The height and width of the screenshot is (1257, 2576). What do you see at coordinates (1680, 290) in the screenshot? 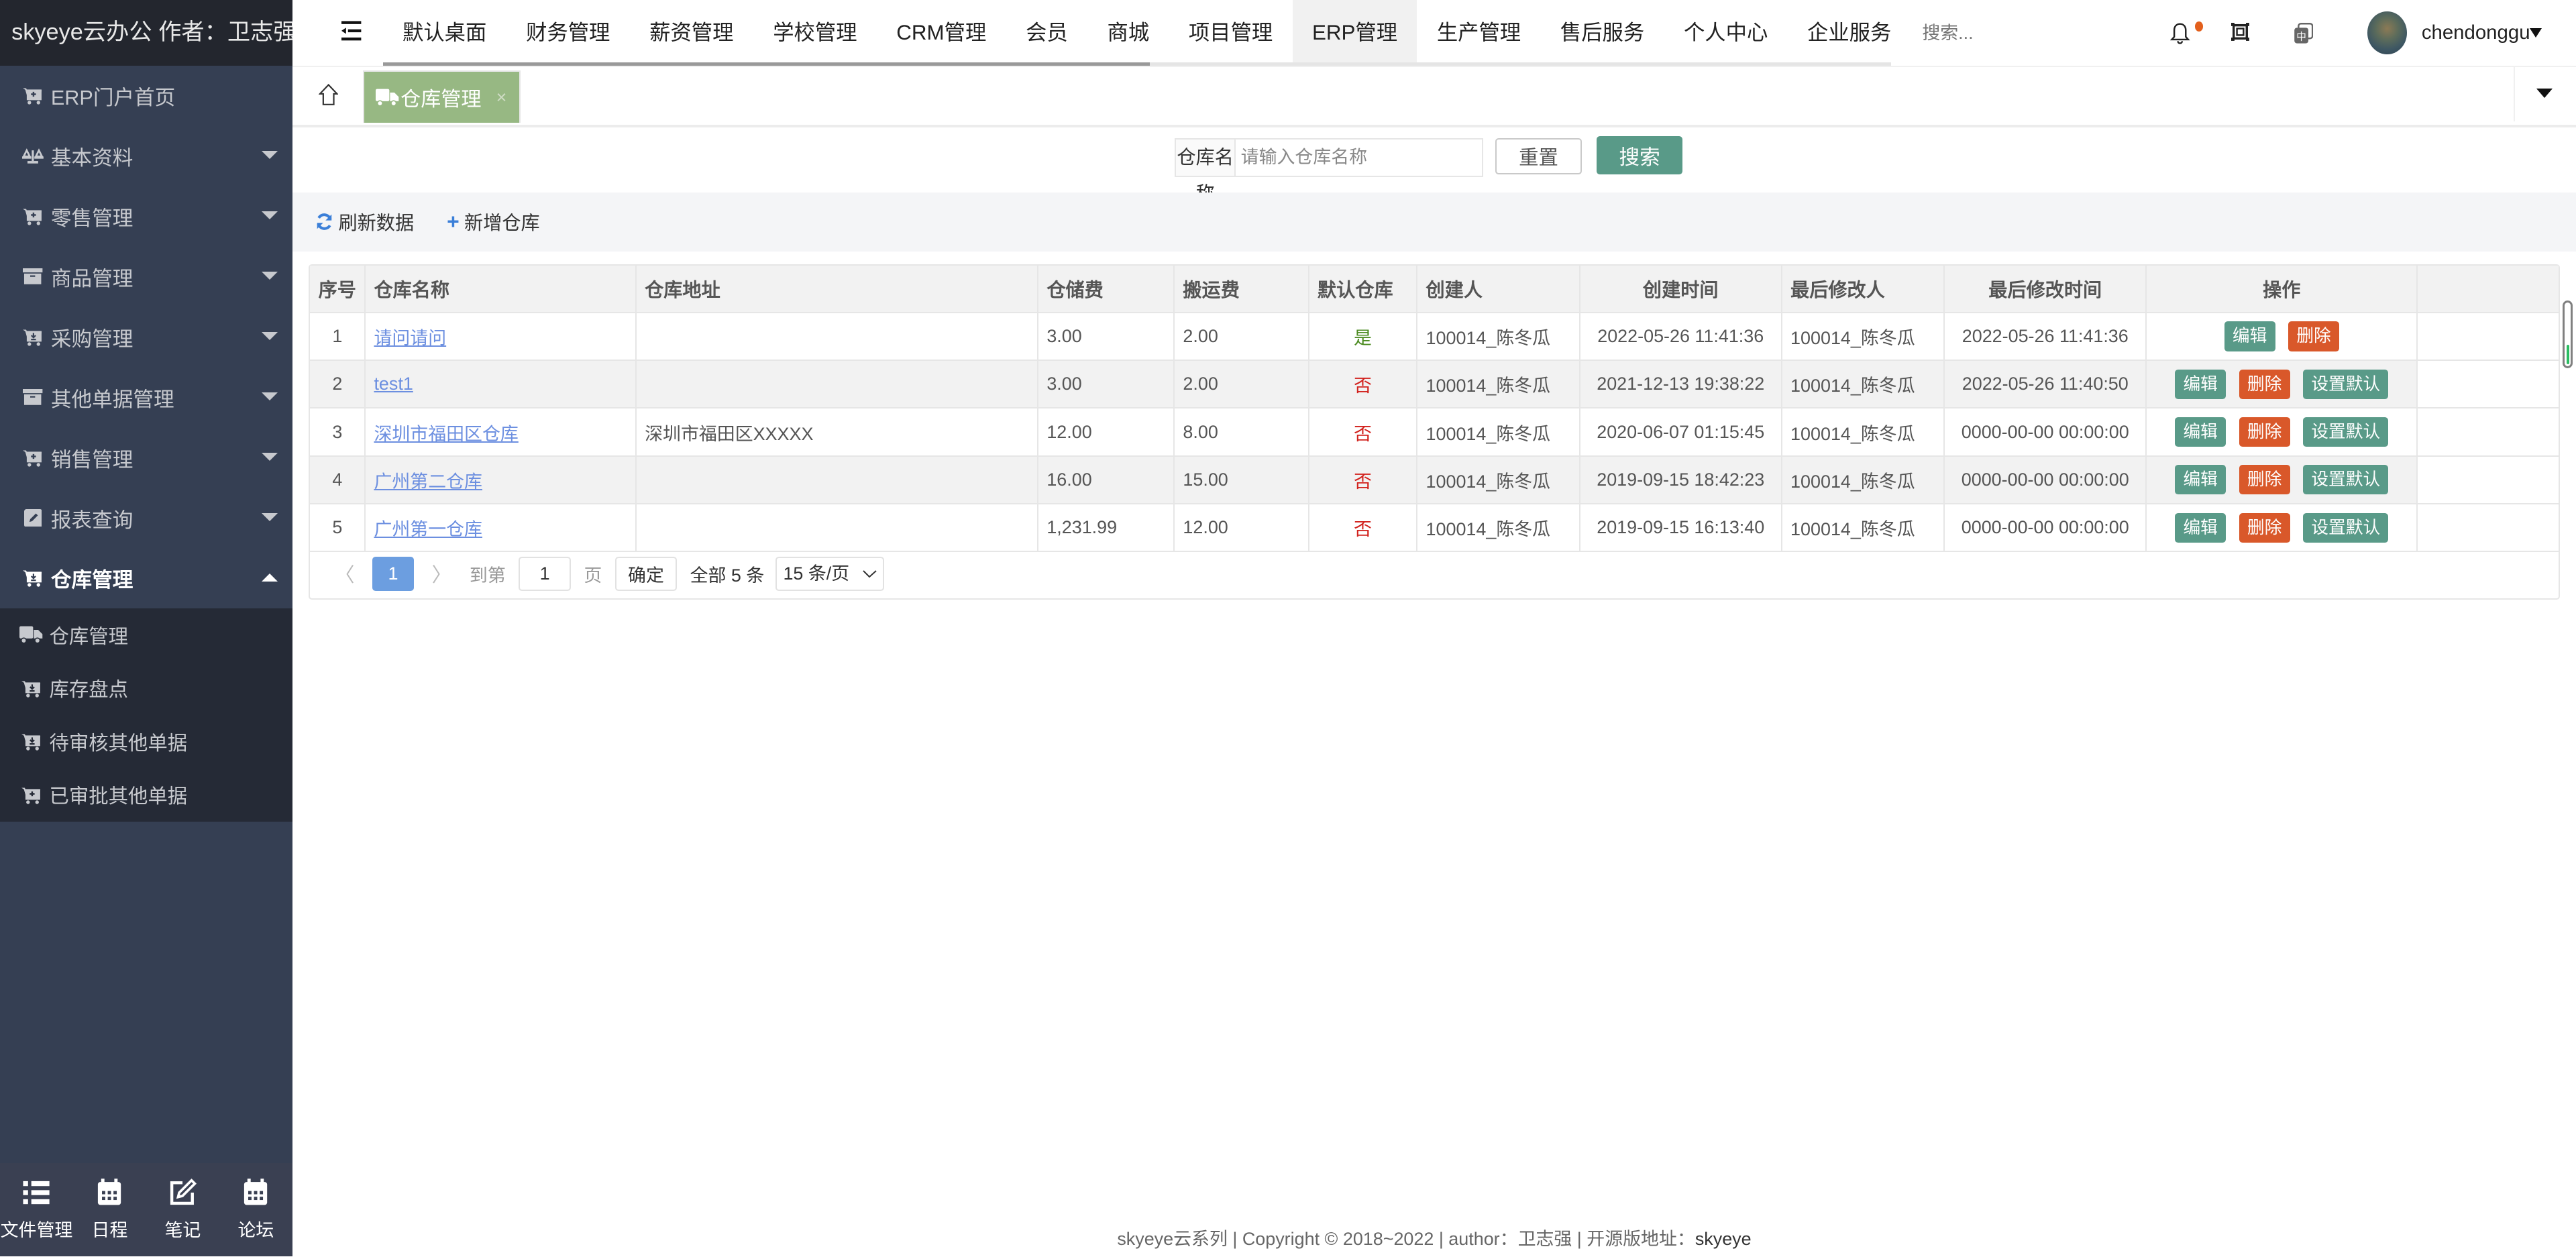
I see `column-header-created-time: 创建时间` at bounding box center [1680, 290].